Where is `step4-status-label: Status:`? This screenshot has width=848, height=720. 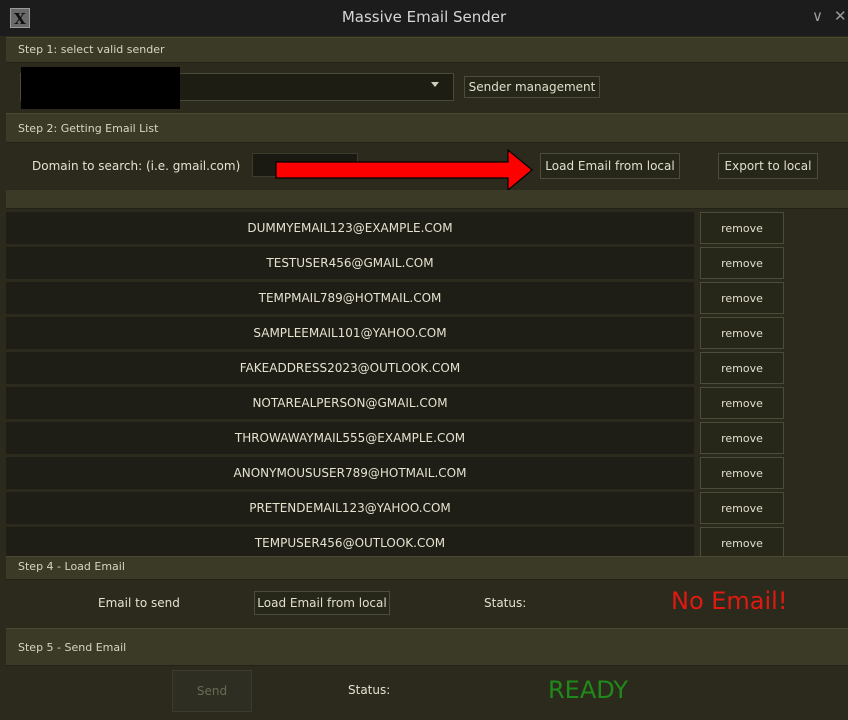 step4-status-label: Status: is located at coordinates (505, 603).